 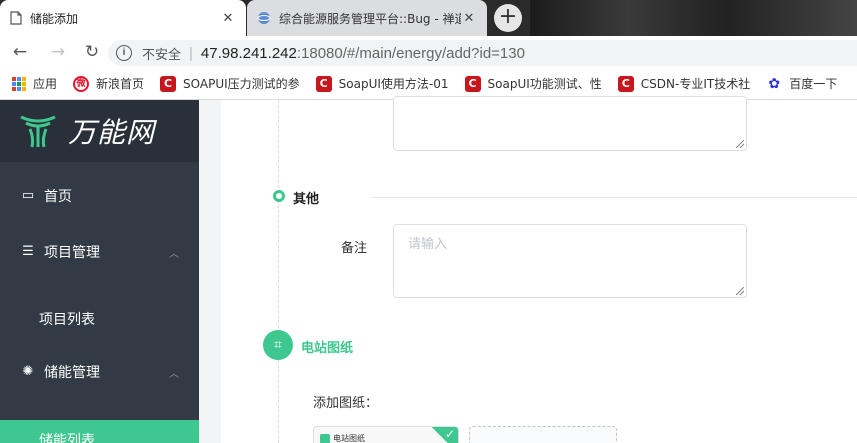 What do you see at coordinates (278, 271) in the screenshot?
I see `timeline-line` at bounding box center [278, 271].